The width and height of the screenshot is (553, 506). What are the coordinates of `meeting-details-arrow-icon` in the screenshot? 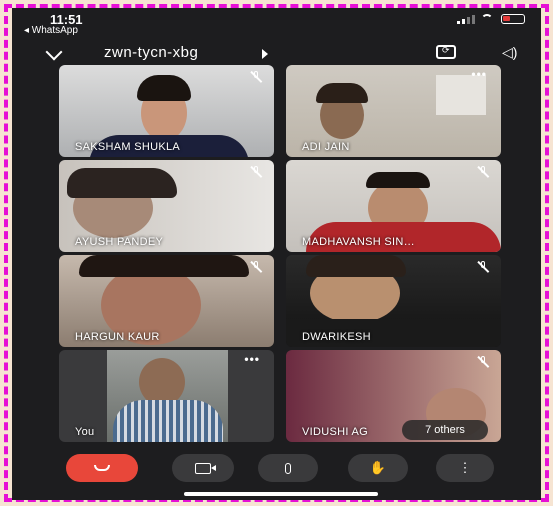 It's located at (265, 54).